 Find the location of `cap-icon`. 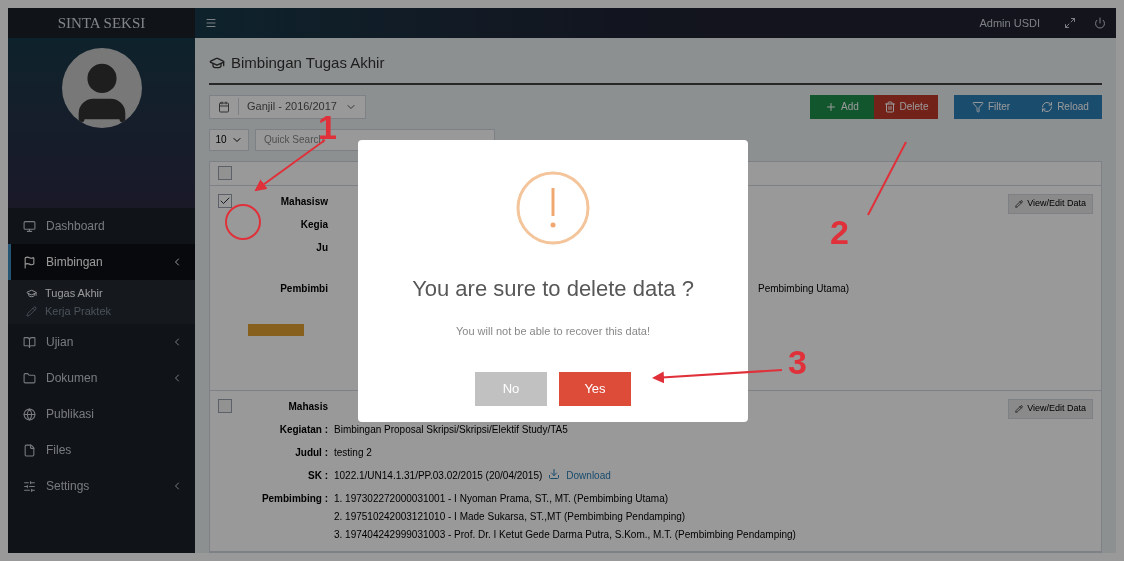

cap-icon is located at coordinates (31, 293).